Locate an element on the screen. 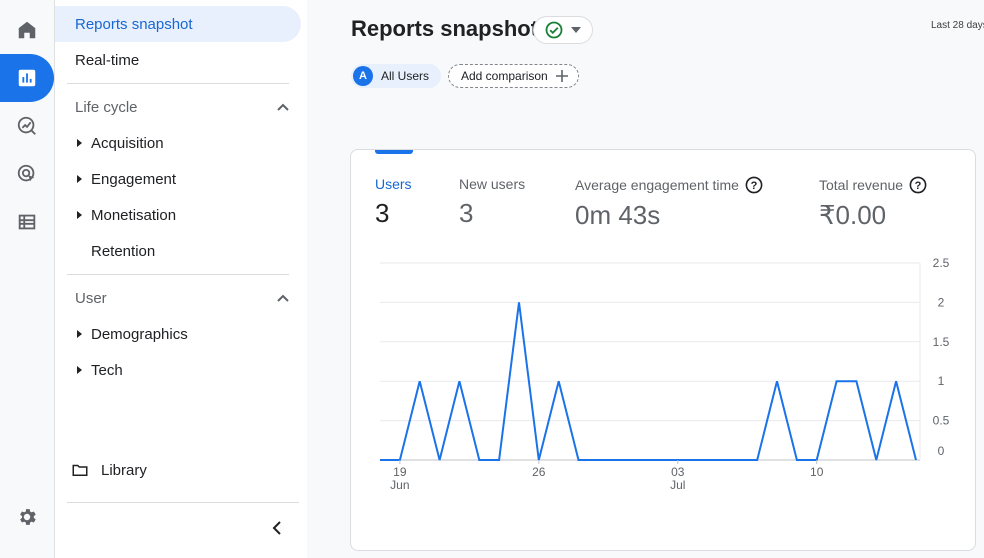 This screenshot has width=984, height=558. y-tick-label: 0 is located at coordinates (941, 451).